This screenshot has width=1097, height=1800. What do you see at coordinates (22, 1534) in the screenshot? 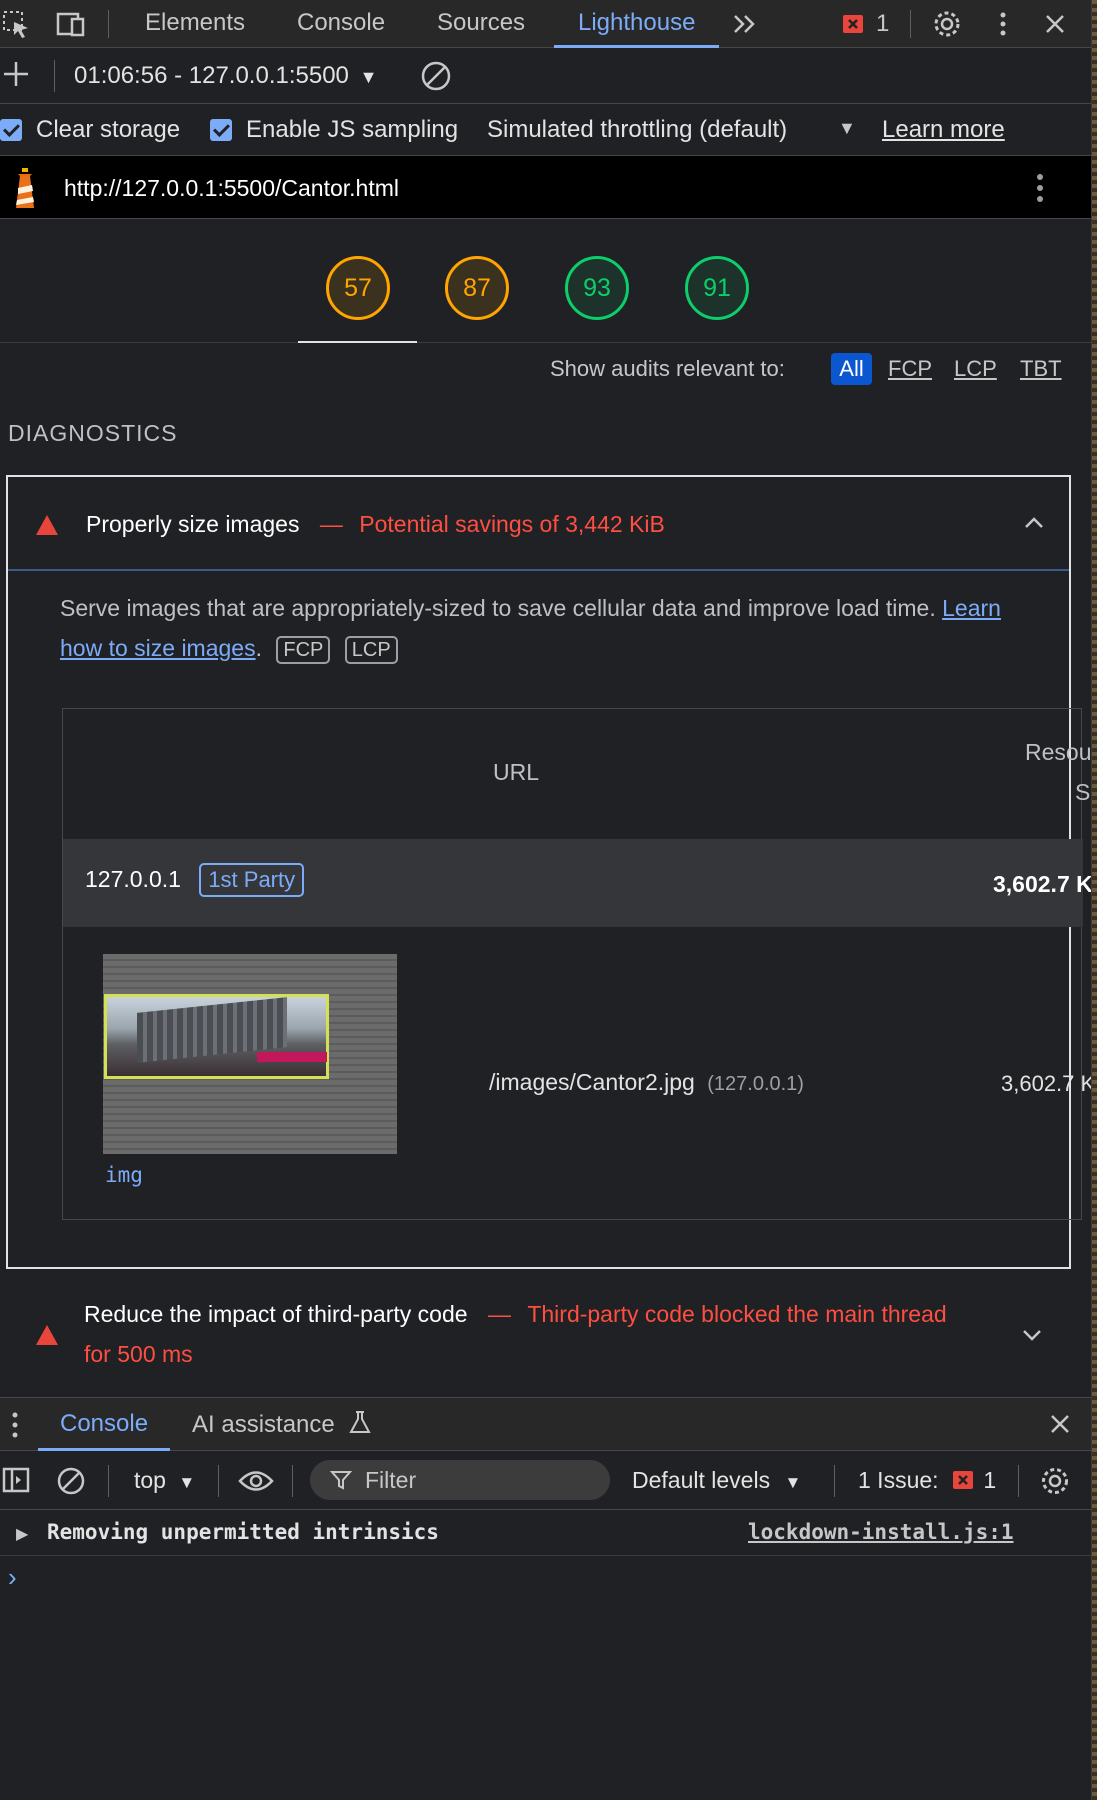
I see `expand-triangle-icon: ▶` at bounding box center [22, 1534].